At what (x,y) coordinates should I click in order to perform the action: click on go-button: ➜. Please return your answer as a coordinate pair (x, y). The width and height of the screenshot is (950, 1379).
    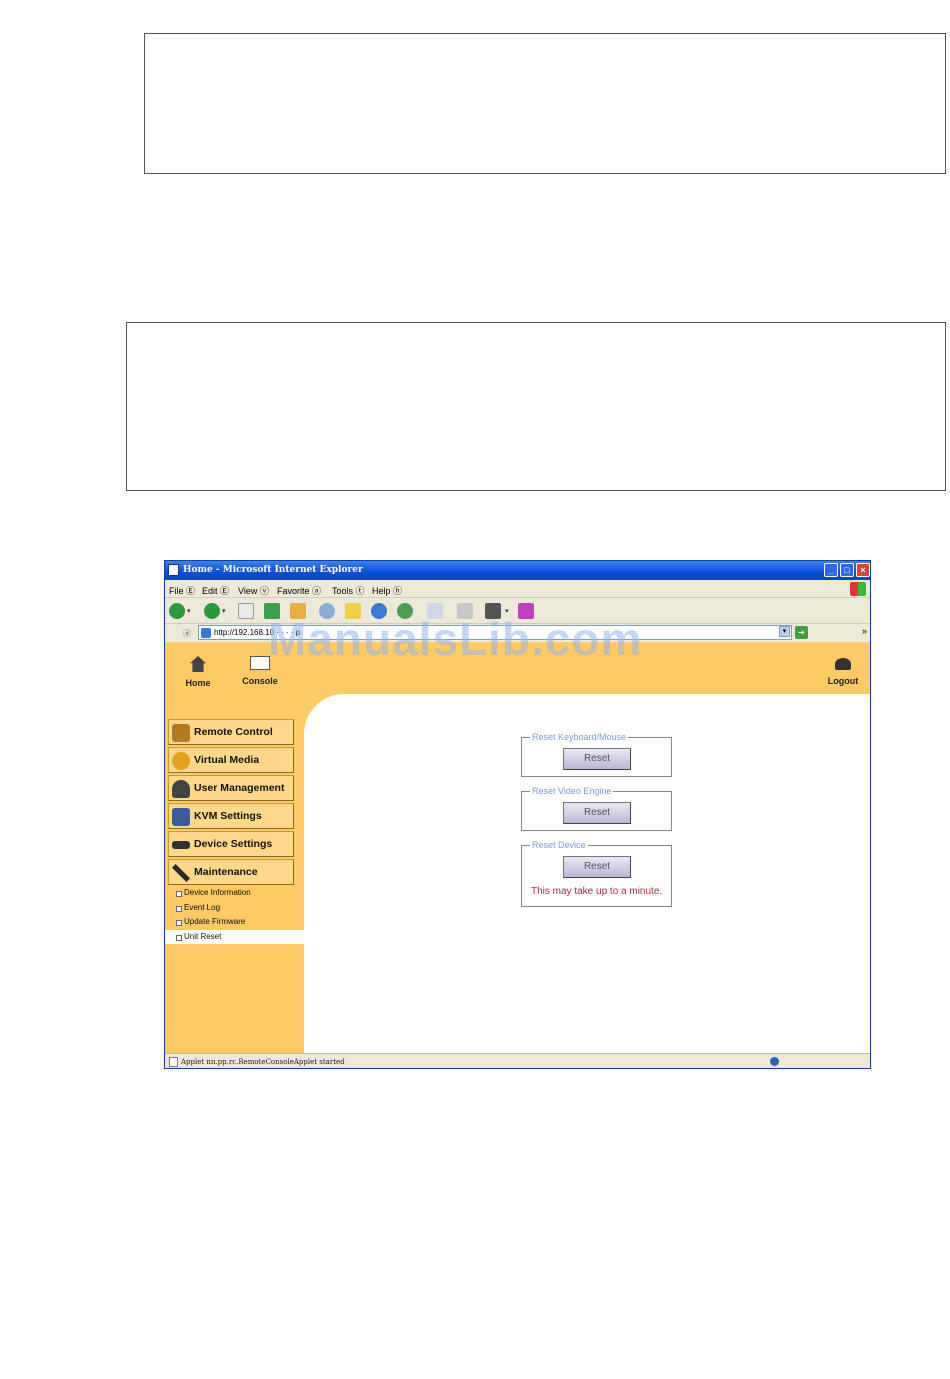
    Looking at the image, I should click on (801, 632).